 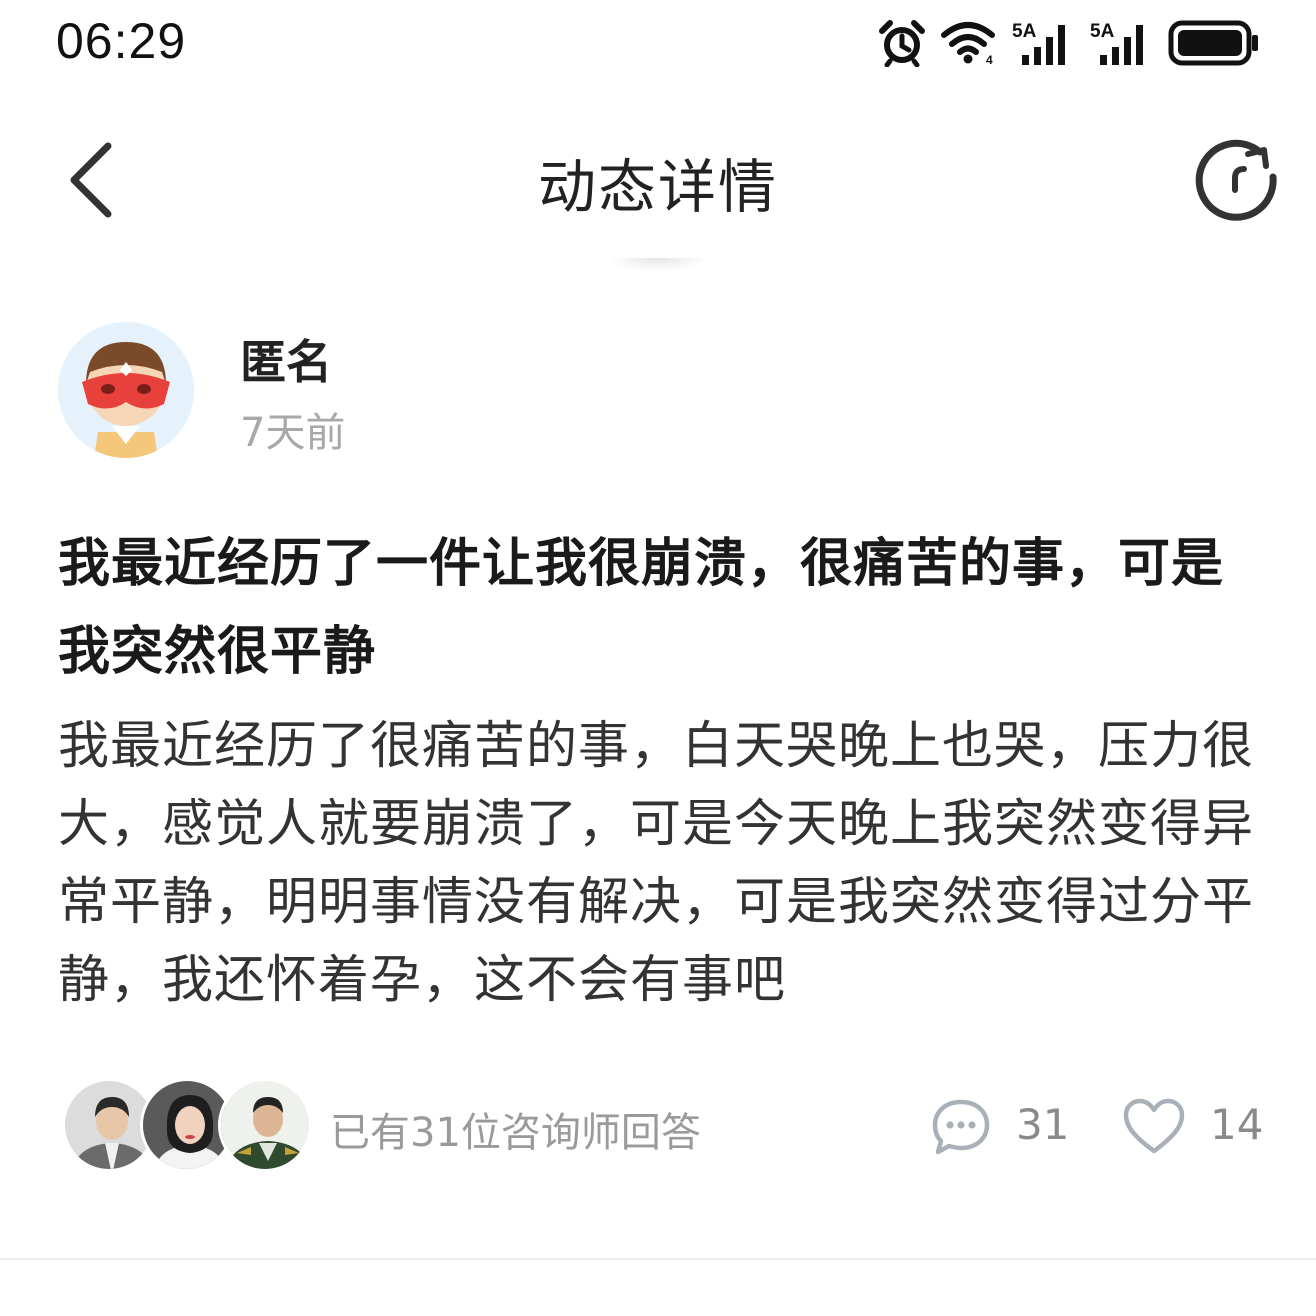 I want to click on status-bar: 06:29 4 5A 5A, so click(x=658, y=45).